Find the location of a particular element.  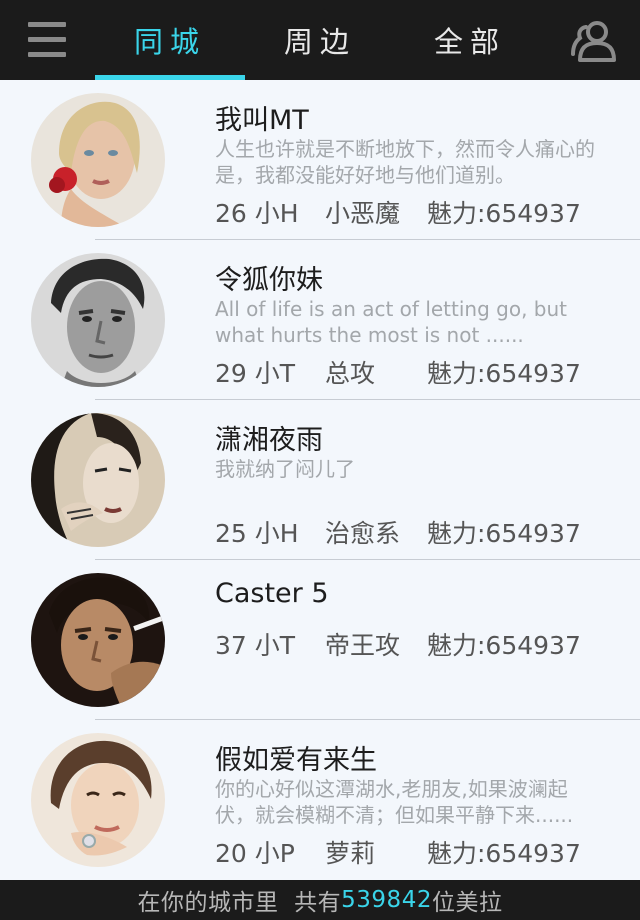

user-meta: 37 小T 帝王攻 魅力:654937 is located at coordinates (398, 644).